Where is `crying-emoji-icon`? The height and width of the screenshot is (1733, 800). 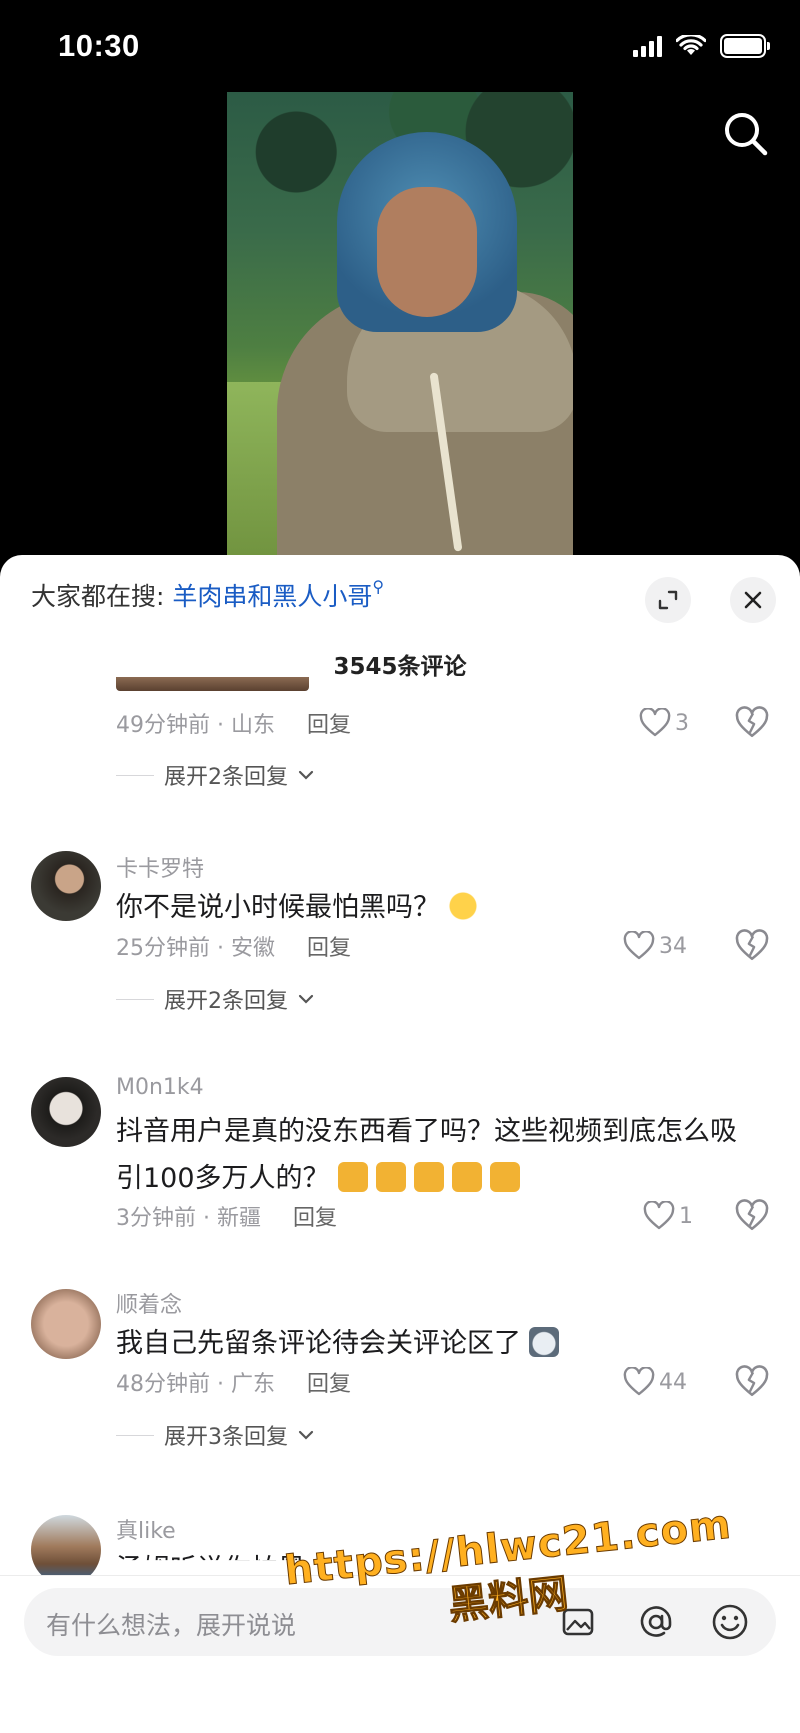
crying-emoji-icon is located at coordinates (463, 906).